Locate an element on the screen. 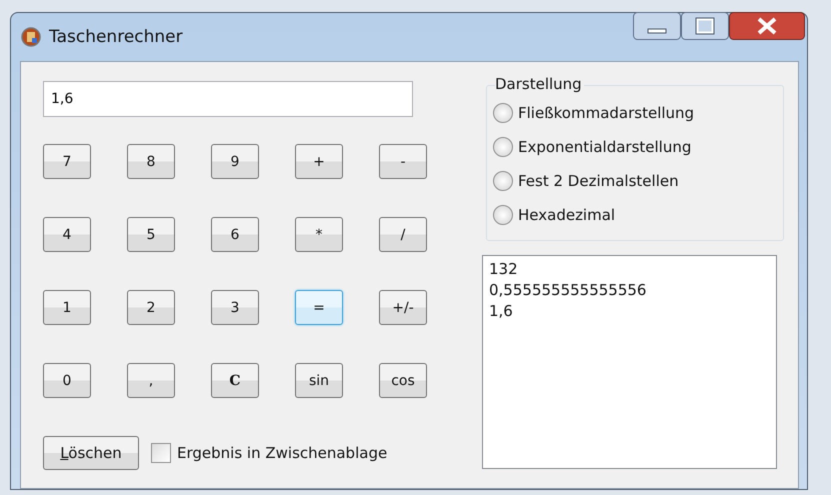 This screenshot has width=831, height=495. calculator-key: 1 is located at coordinates (67, 307).